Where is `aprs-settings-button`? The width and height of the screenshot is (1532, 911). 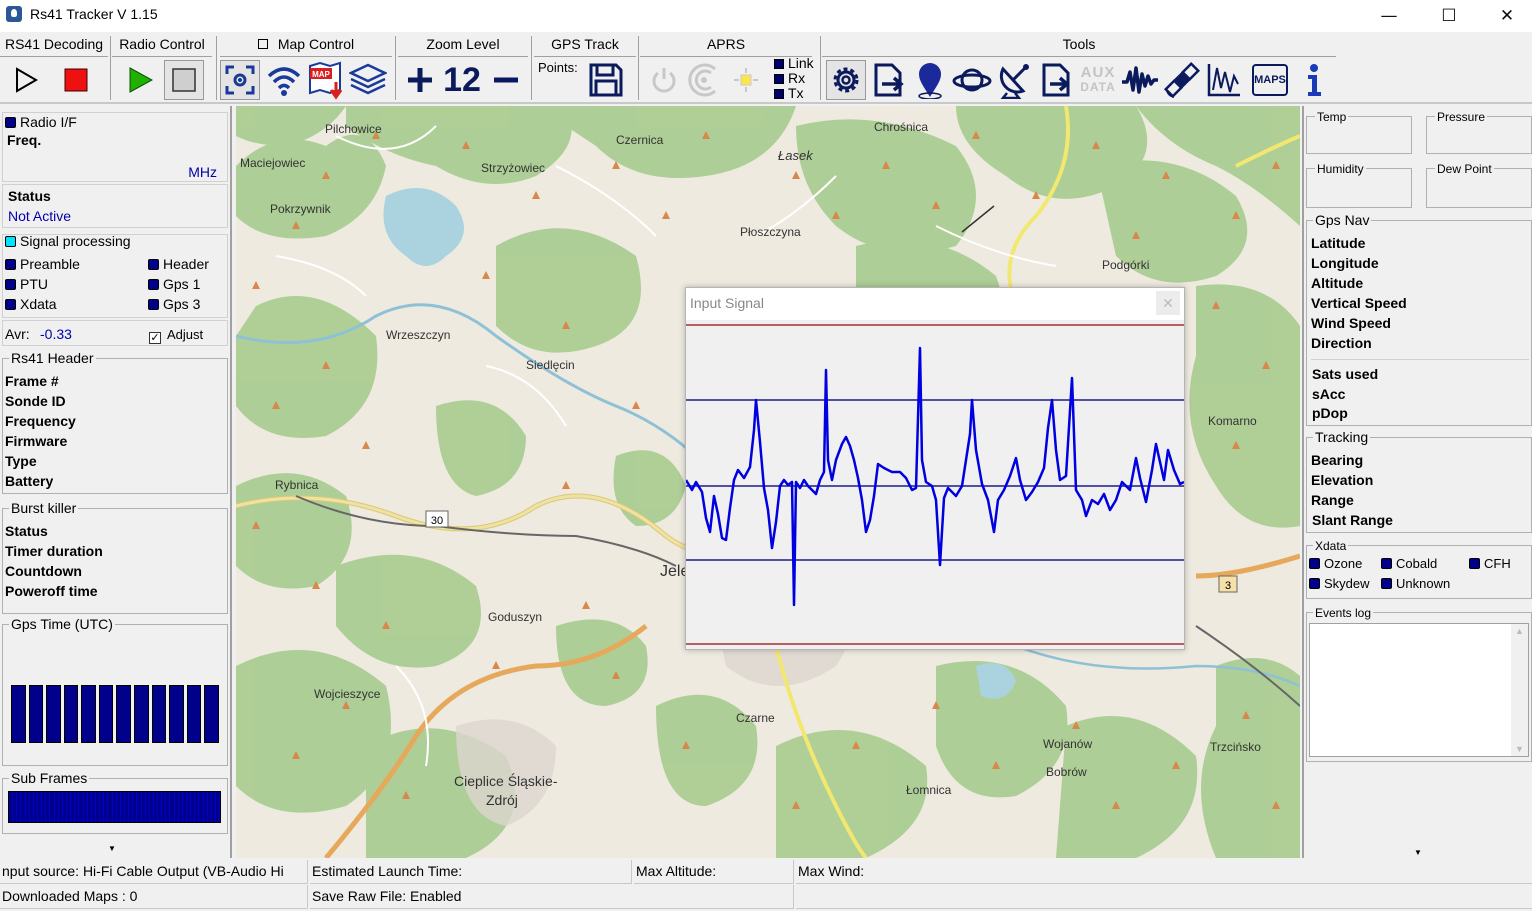
aprs-settings-button is located at coordinates (746, 80).